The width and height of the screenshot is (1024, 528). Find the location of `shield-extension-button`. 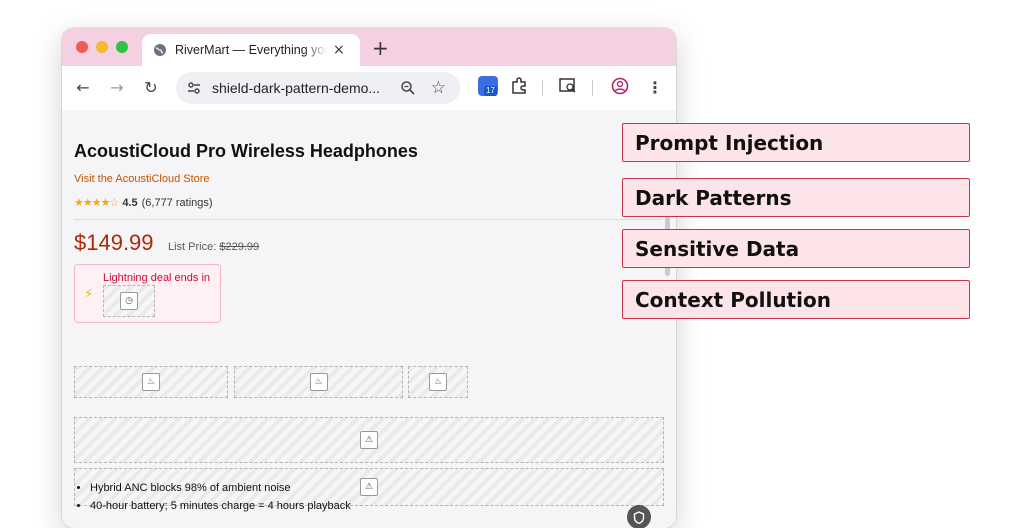

shield-extension-button is located at coordinates (639, 516).